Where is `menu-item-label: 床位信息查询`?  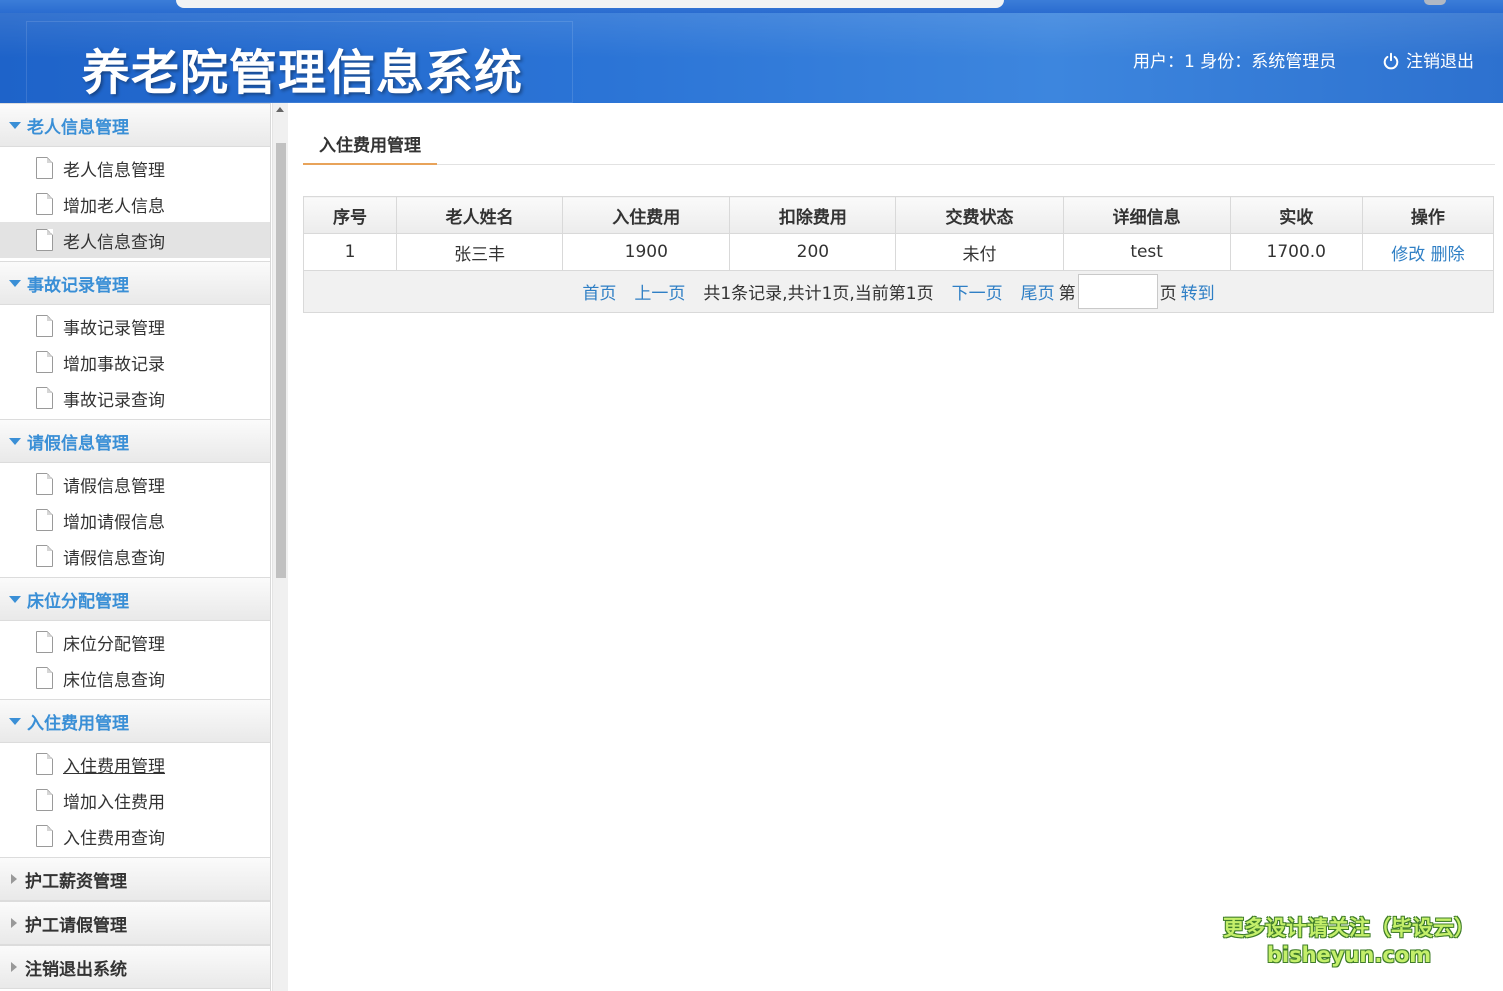 menu-item-label: 床位信息查询 is located at coordinates (114, 680).